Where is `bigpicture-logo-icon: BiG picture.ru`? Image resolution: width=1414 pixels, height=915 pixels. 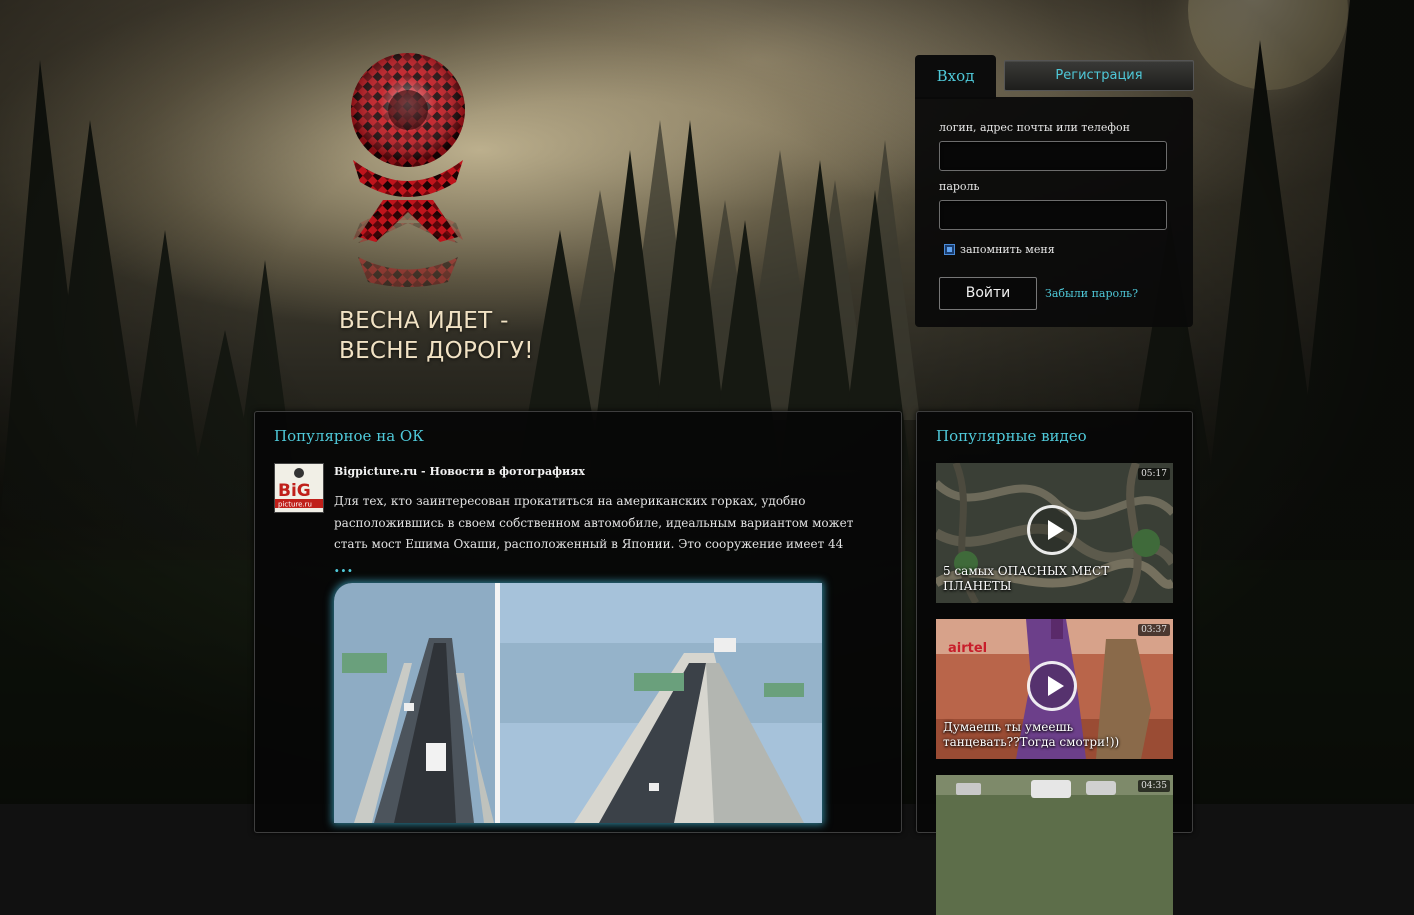
bigpicture-logo-icon: BiG picture.ru is located at coordinates (299, 488).